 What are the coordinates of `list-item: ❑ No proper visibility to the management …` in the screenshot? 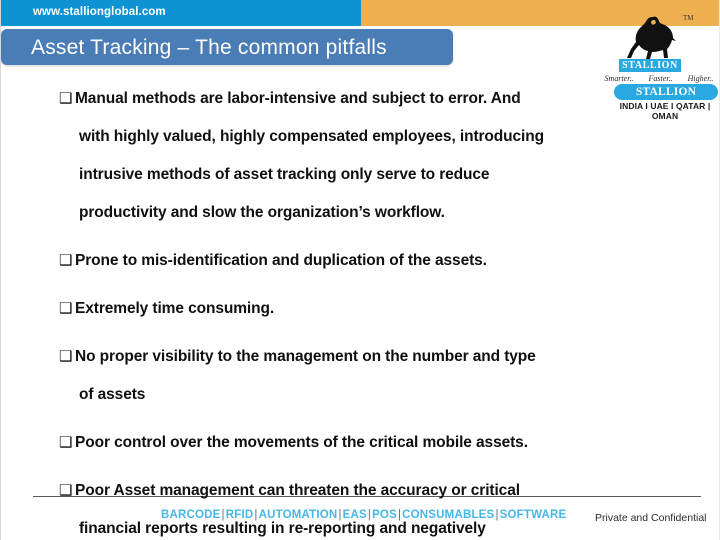 It's located at (359, 376).